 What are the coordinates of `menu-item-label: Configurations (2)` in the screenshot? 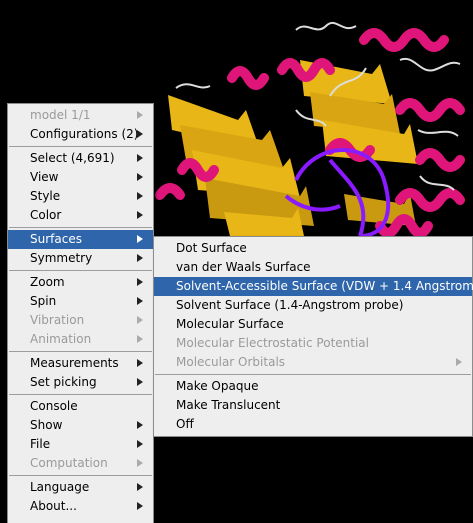 It's located at (84, 134).